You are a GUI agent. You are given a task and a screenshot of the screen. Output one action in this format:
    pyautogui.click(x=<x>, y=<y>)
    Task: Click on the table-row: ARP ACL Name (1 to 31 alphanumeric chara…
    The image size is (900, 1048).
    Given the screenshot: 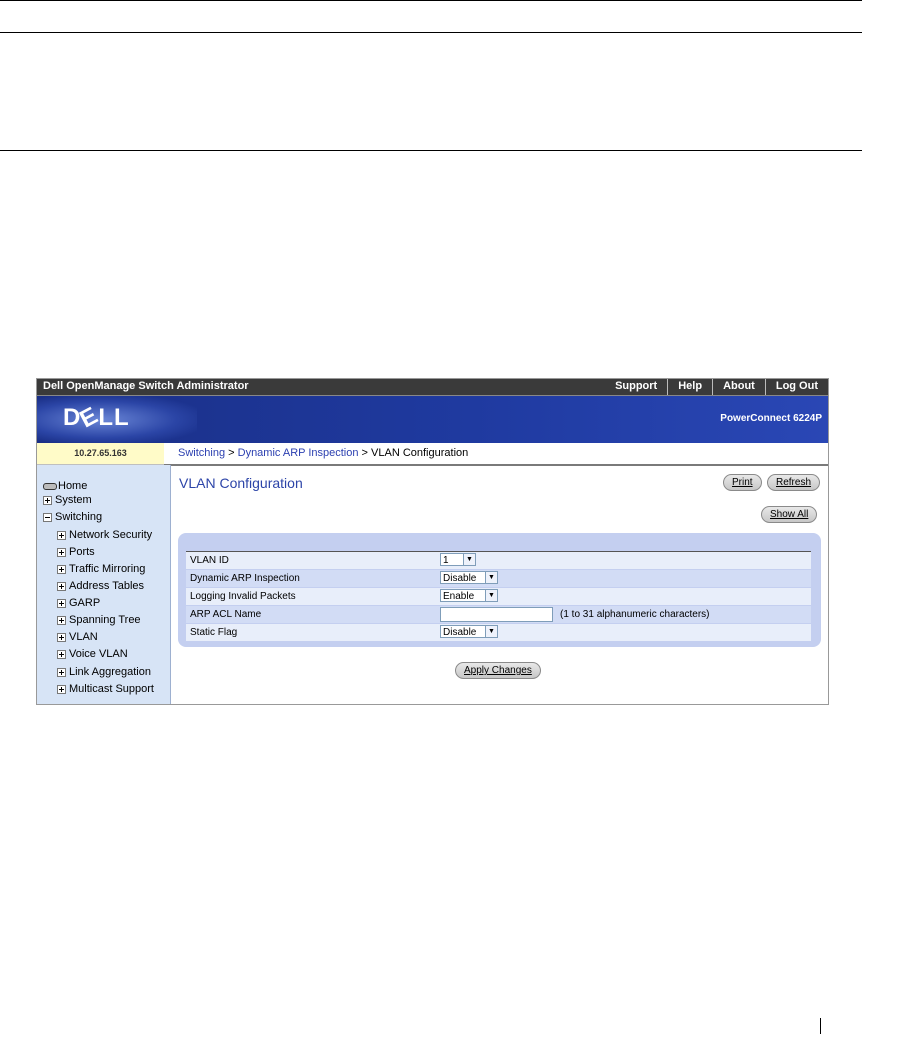 What is the action you would take?
    pyautogui.click(x=498, y=615)
    